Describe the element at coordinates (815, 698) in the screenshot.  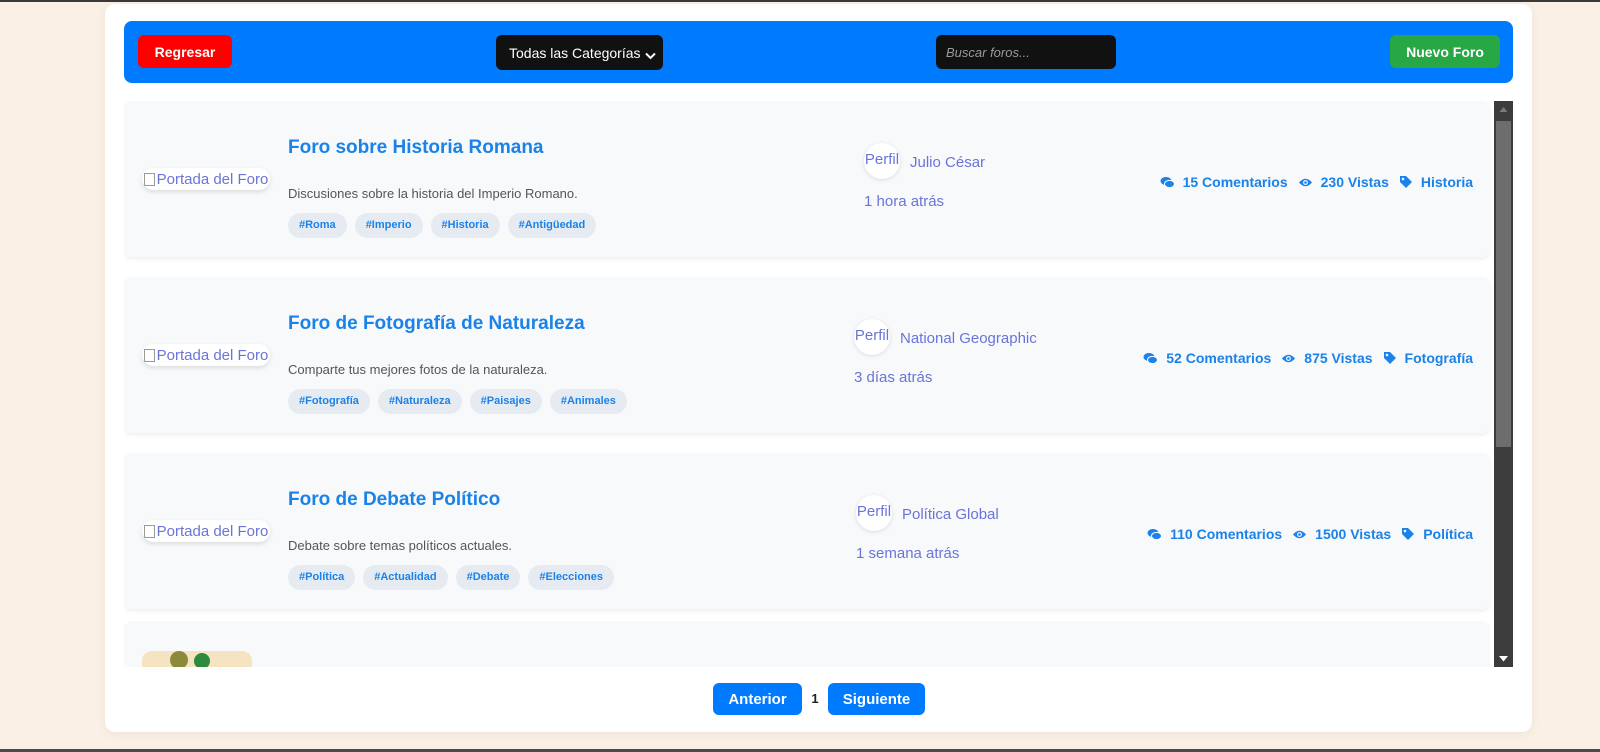
I see `current-page-number: 1` at that location.